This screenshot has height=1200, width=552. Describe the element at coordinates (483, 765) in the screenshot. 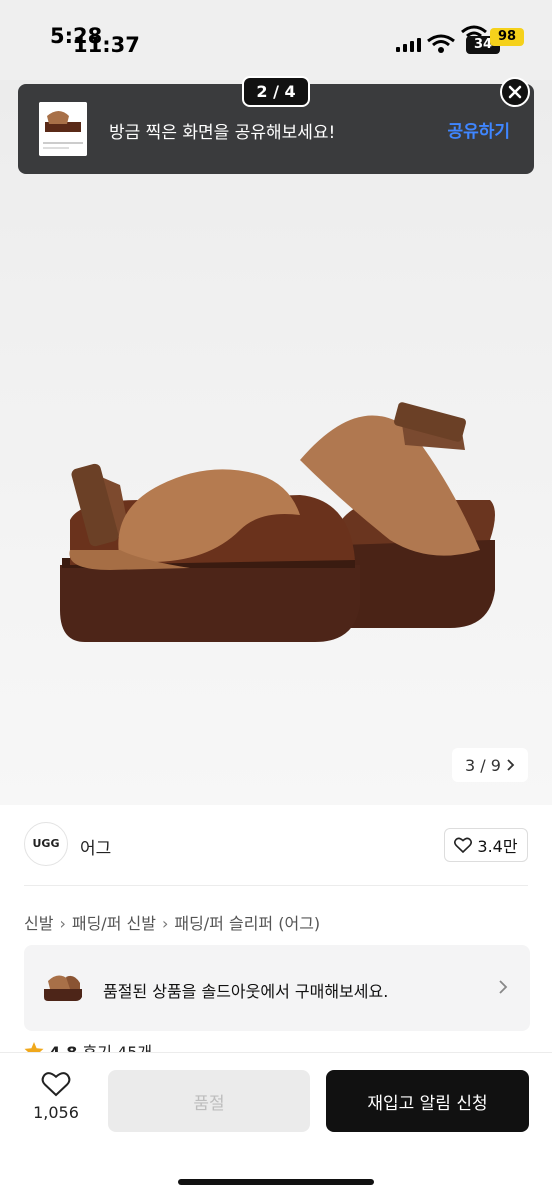

I see `image-pager-label: 3 / 9` at that location.